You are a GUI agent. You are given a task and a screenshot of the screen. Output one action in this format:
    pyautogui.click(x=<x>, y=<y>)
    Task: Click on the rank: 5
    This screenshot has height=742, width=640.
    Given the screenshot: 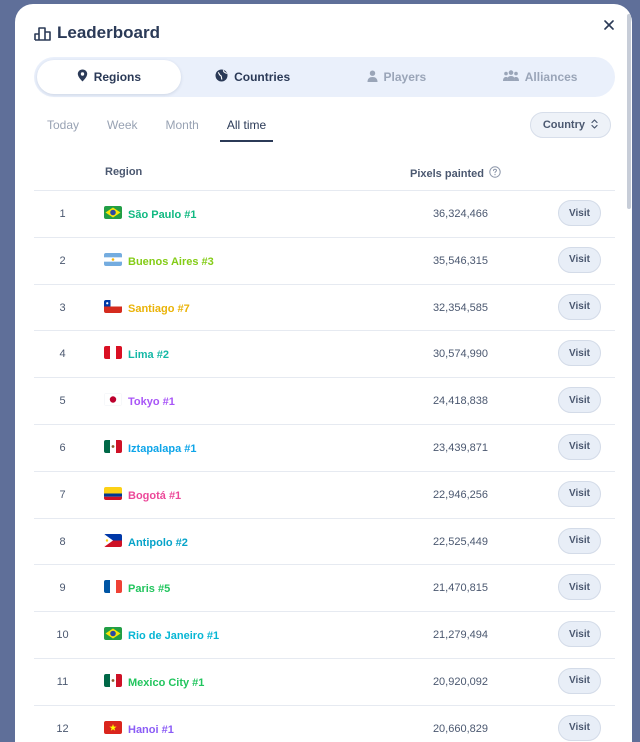 What is the action you would take?
    pyautogui.click(x=62, y=401)
    